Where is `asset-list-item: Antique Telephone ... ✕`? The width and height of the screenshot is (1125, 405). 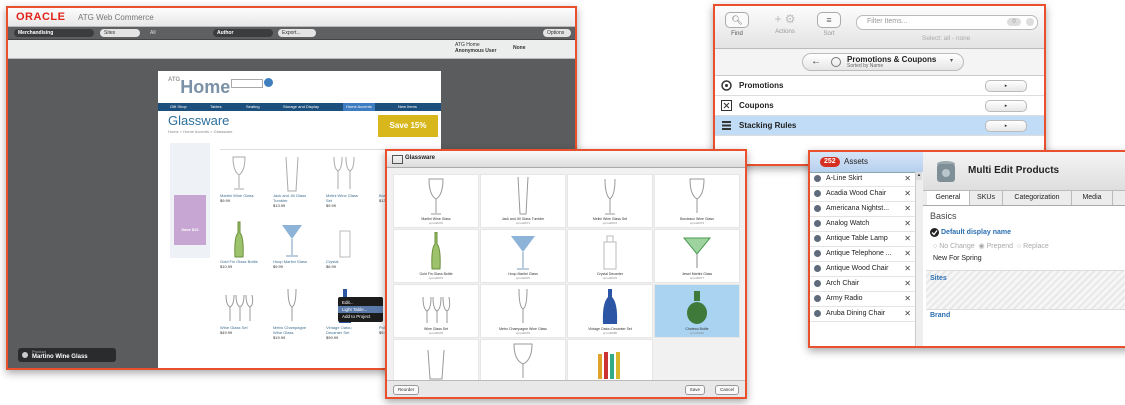
asset-list-item: Antique Telephone ... ✕ is located at coordinates (862, 254).